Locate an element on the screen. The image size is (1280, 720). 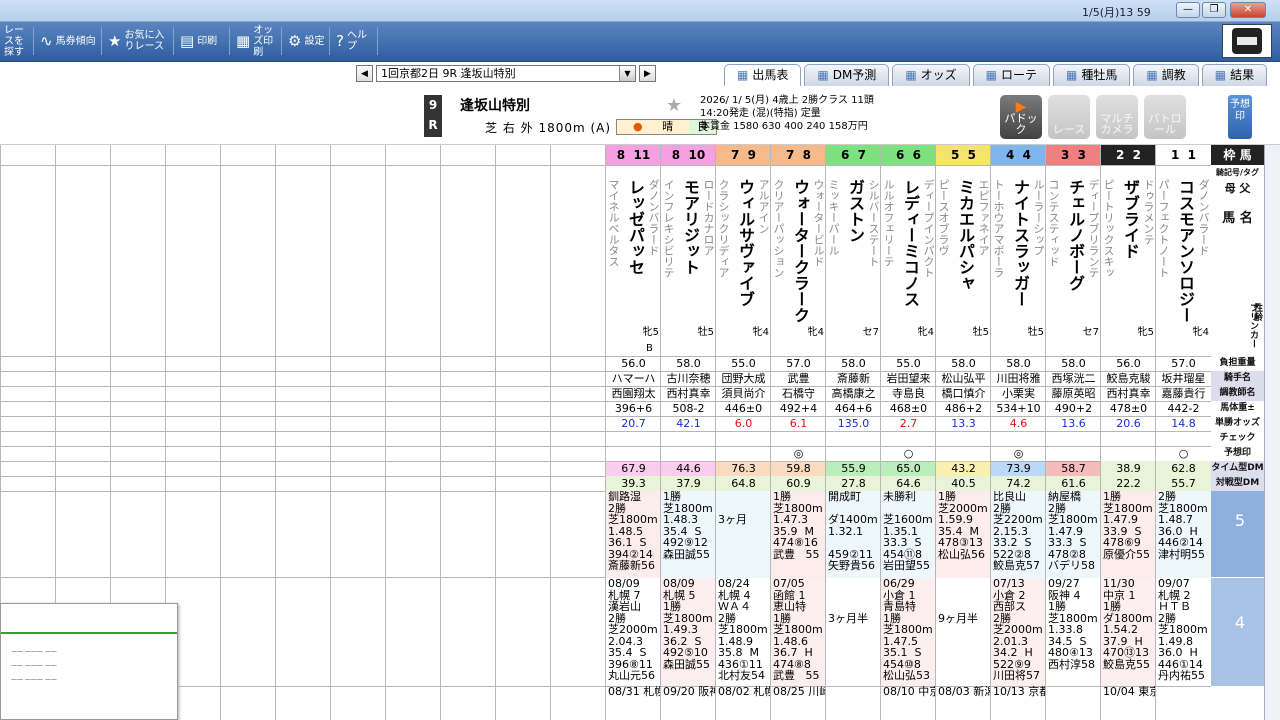
past-race-cell: 未勝利 芝1600m 1.35.1 33.3 S 454⑪8 岩田望55 is located at coordinates (908, 534).